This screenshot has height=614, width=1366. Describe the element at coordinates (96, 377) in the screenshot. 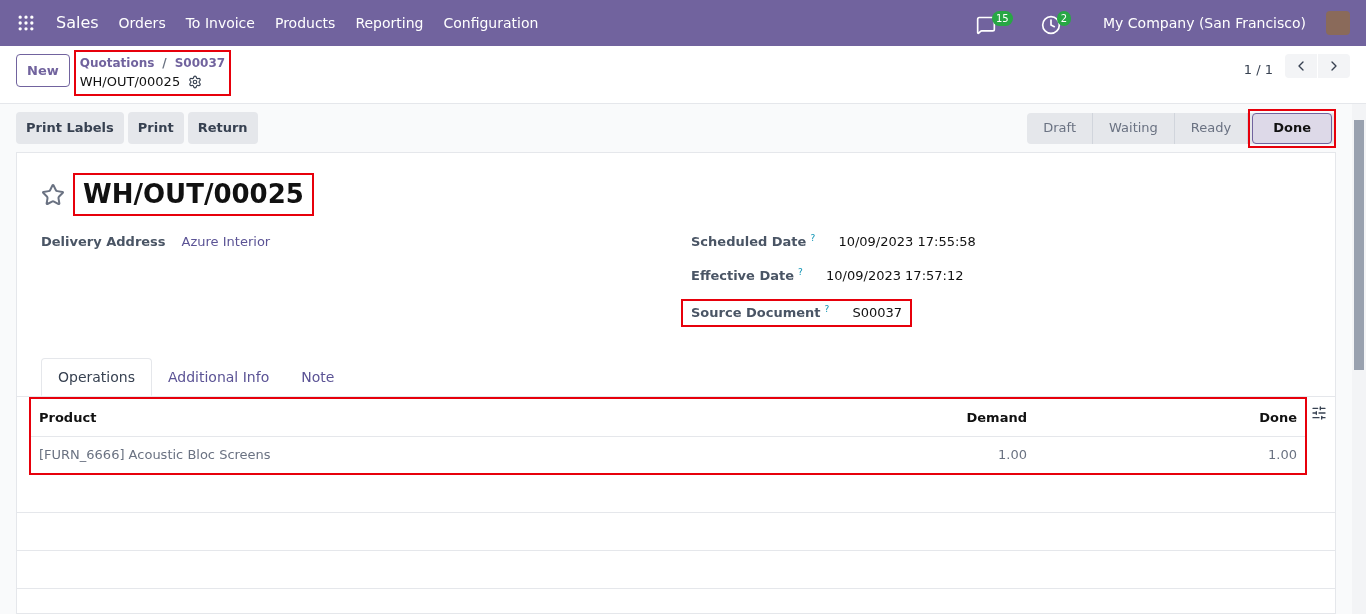

I see `form-tab: Operations` at that location.